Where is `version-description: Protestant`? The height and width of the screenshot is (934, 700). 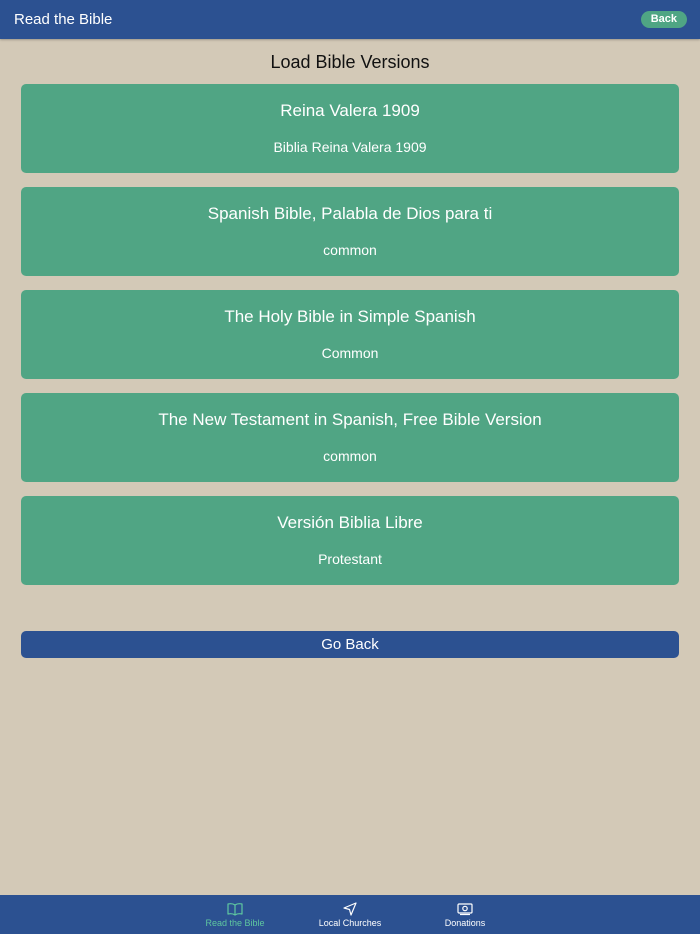 version-description: Protestant is located at coordinates (350, 559).